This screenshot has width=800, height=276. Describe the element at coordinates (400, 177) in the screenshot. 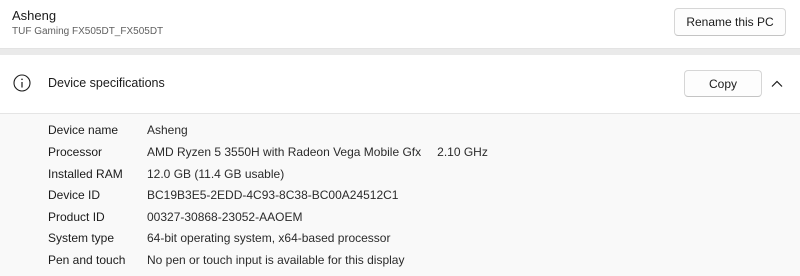

I see `spec-row-installed-ram: Installed RAM 12.0 GB (11.4 GB usable)` at that location.